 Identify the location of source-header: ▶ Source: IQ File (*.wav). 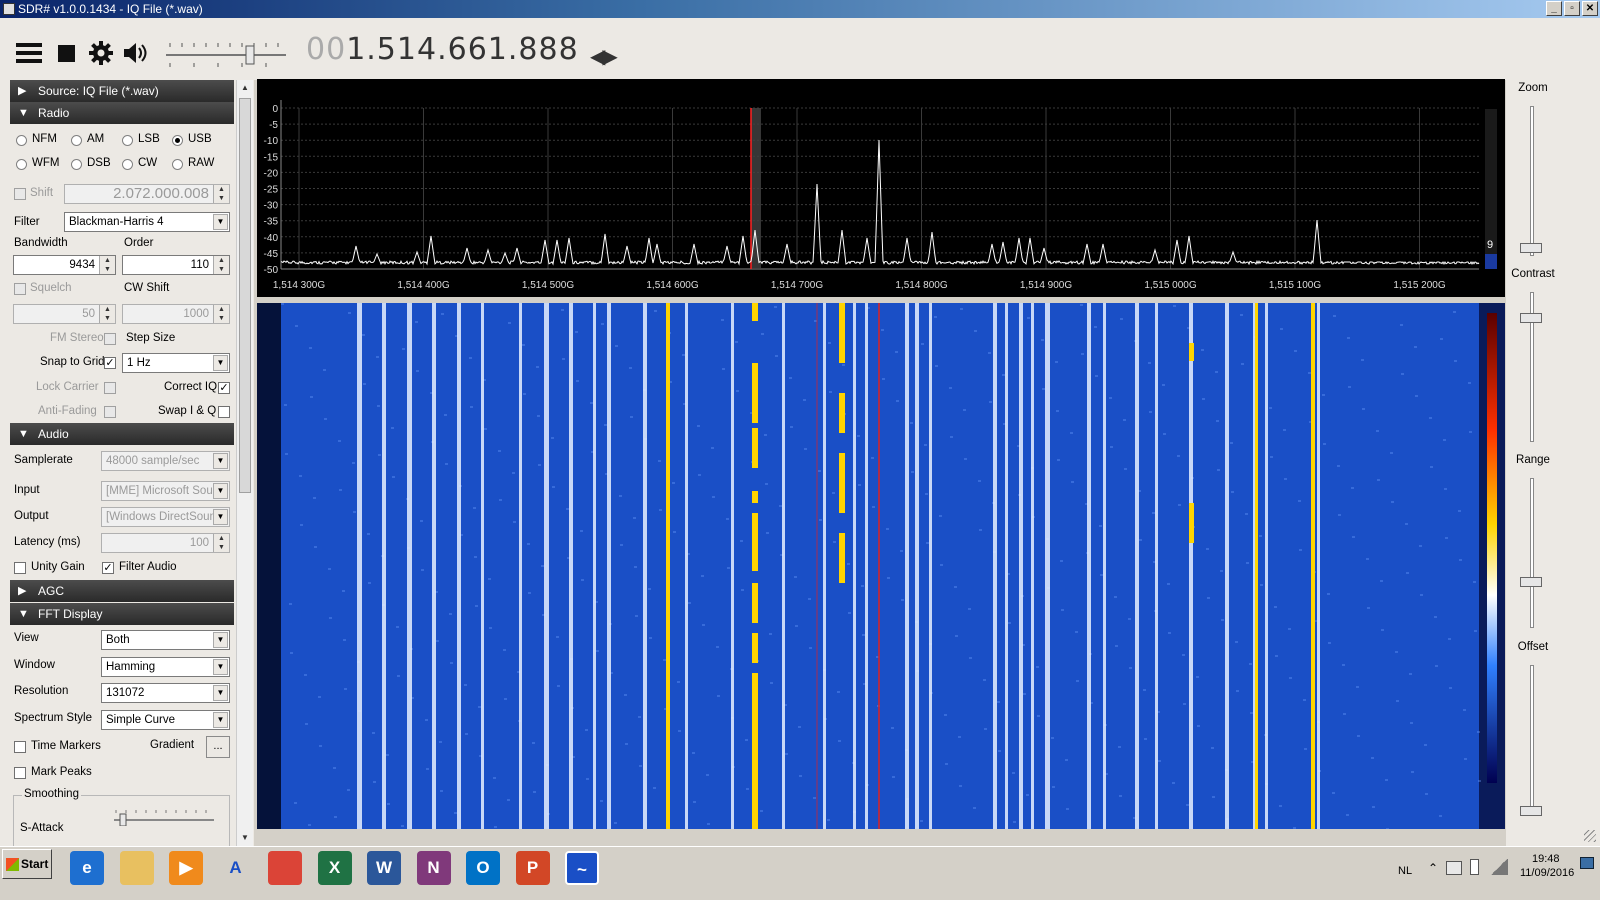
(122, 91).